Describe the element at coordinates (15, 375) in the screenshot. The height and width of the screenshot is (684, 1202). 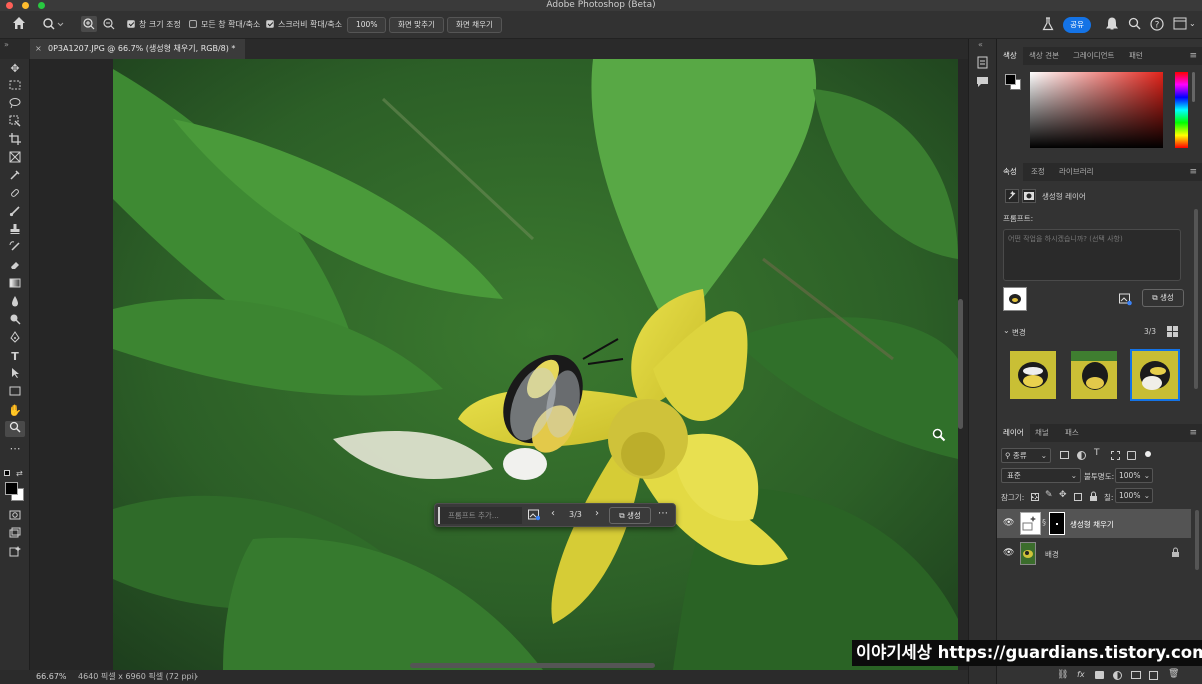
I see `path-selection-tool-icon` at that location.